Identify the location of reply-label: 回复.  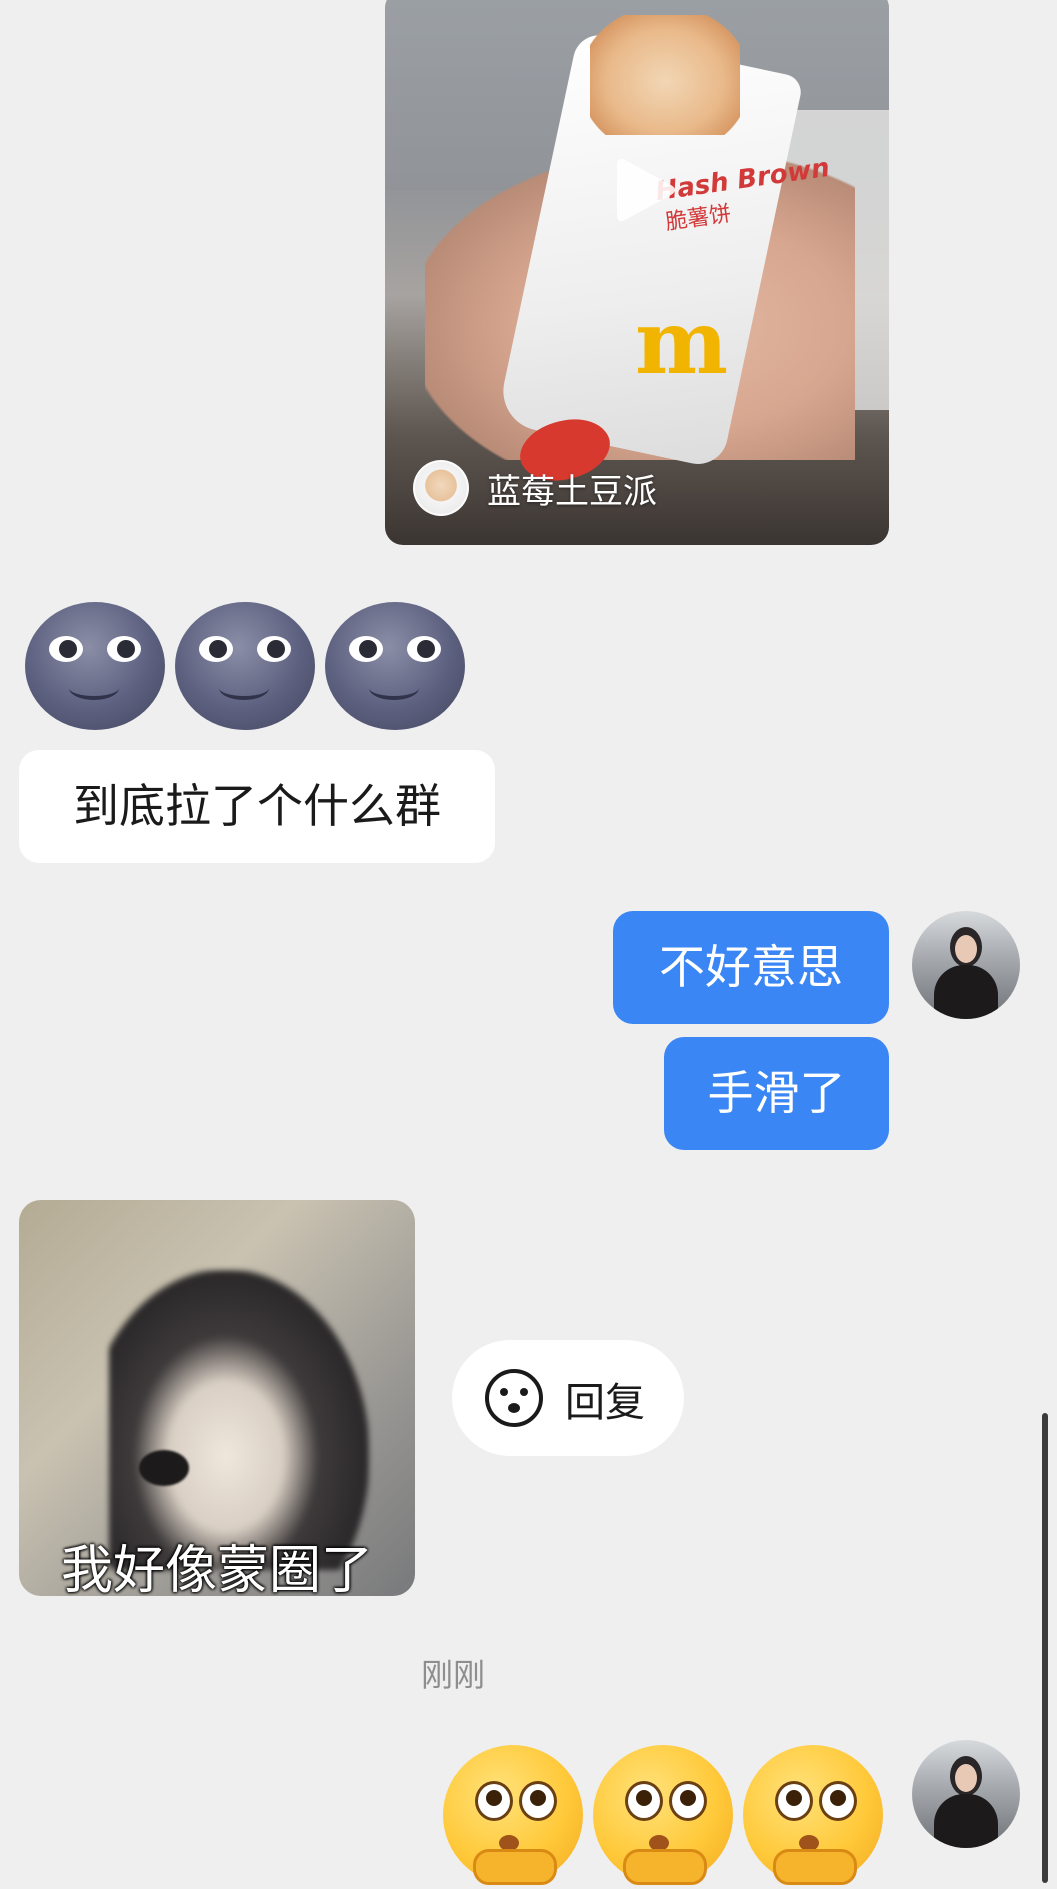
(605, 1403).